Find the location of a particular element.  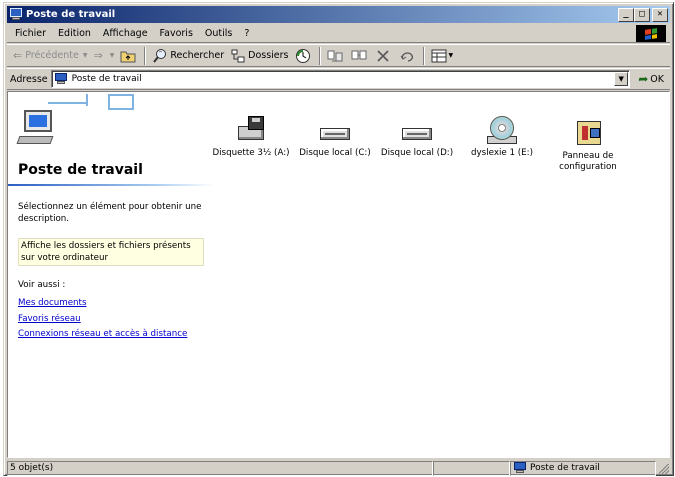

see-also-label: Voir aussi : is located at coordinates (42, 285).